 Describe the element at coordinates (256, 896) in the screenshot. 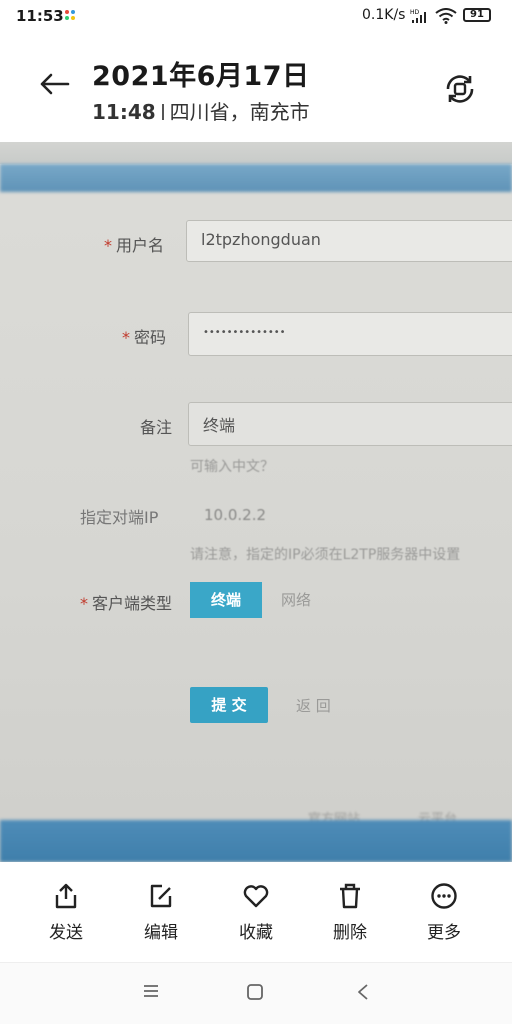

I see `heart-icon` at that location.